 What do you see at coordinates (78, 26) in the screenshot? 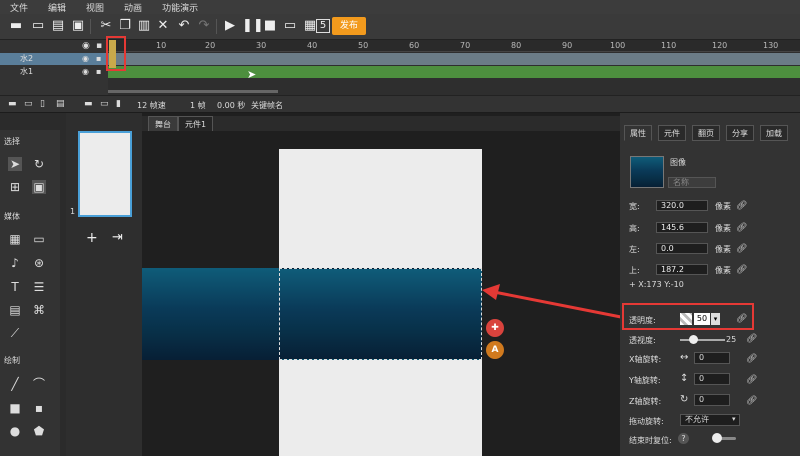
I see `save-icon: ▣` at bounding box center [78, 26].